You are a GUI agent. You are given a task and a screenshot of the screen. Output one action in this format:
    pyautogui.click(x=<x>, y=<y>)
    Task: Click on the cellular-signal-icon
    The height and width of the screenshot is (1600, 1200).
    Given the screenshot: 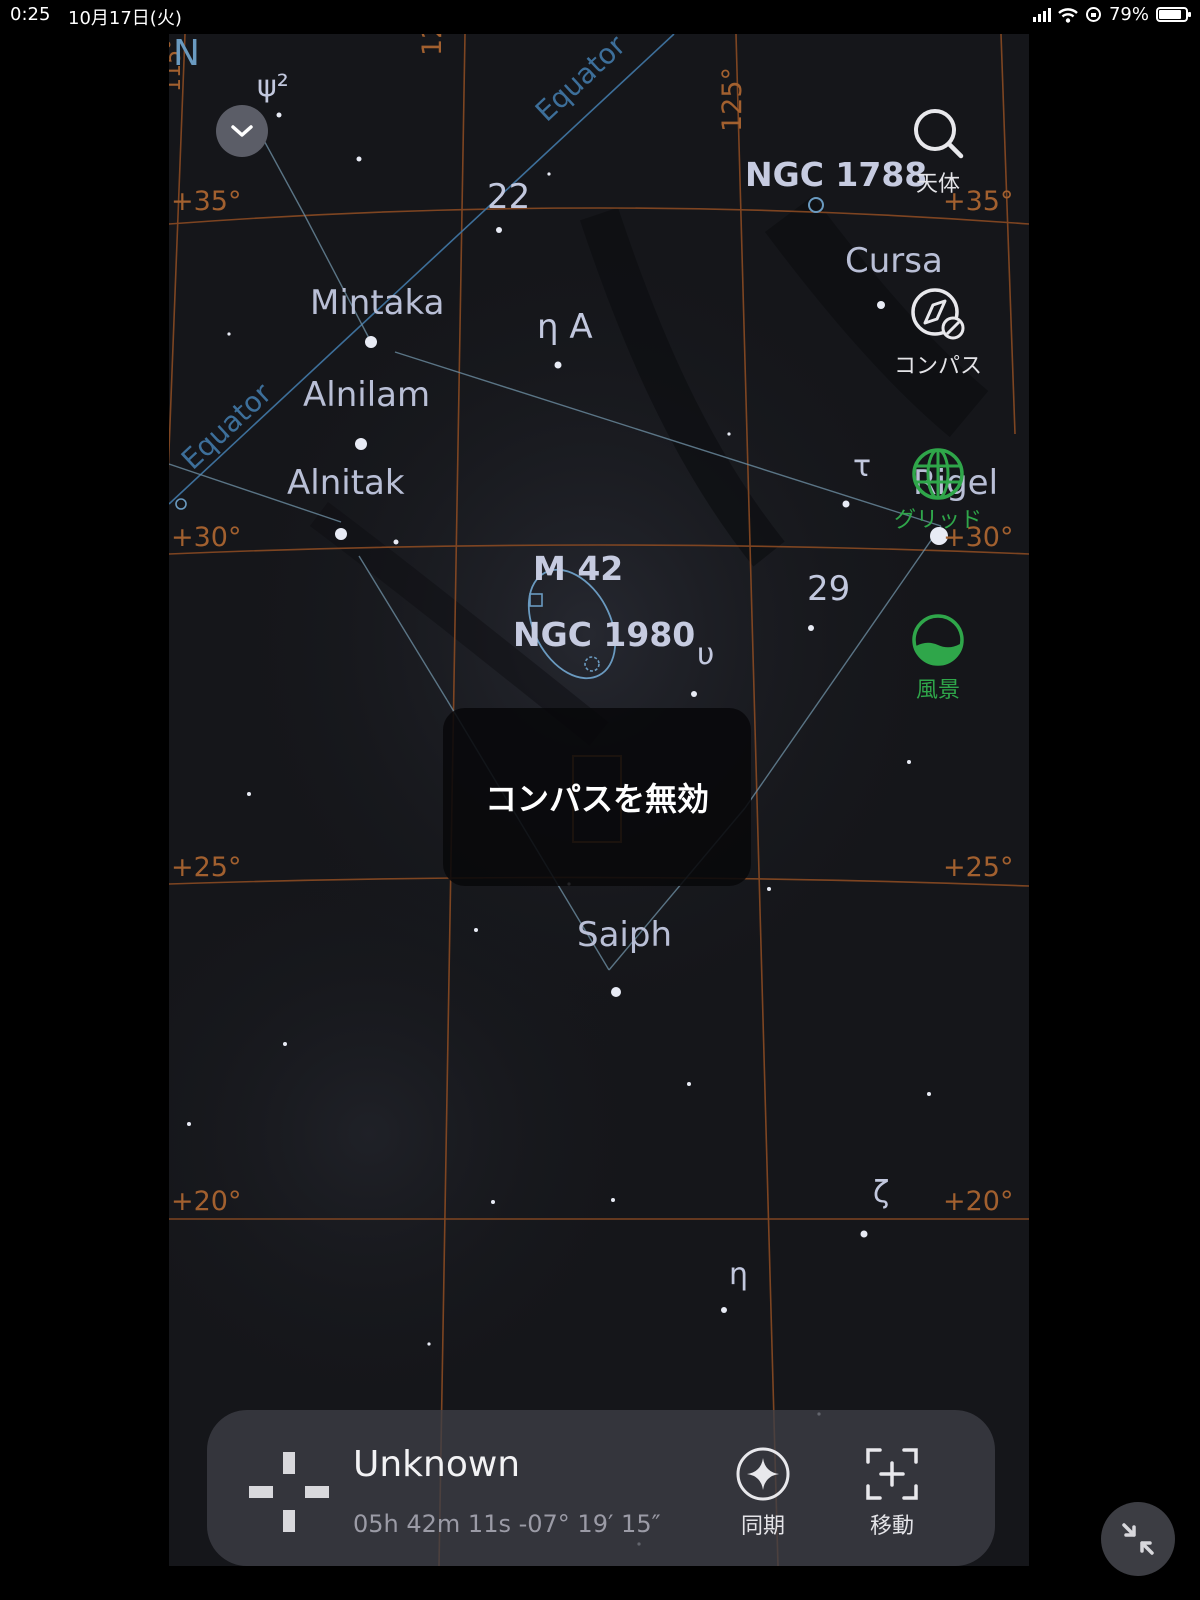 What is the action you would take?
    pyautogui.click(x=1041, y=14)
    